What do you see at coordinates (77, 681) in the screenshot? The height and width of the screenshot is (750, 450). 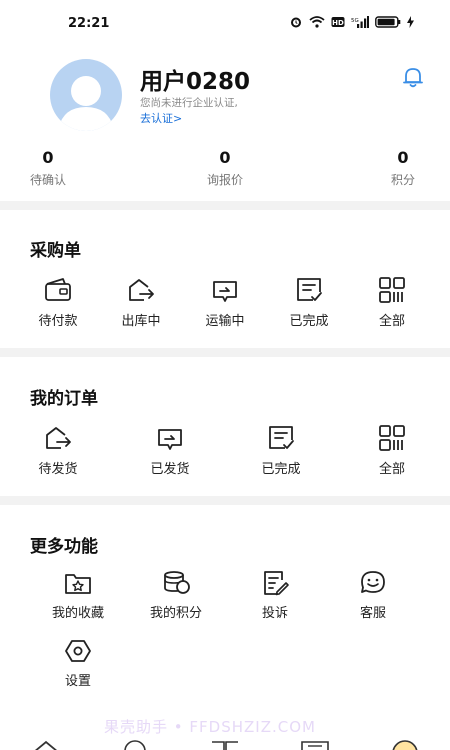 I see `item-label: 设置` at bounding box center [77, 681].